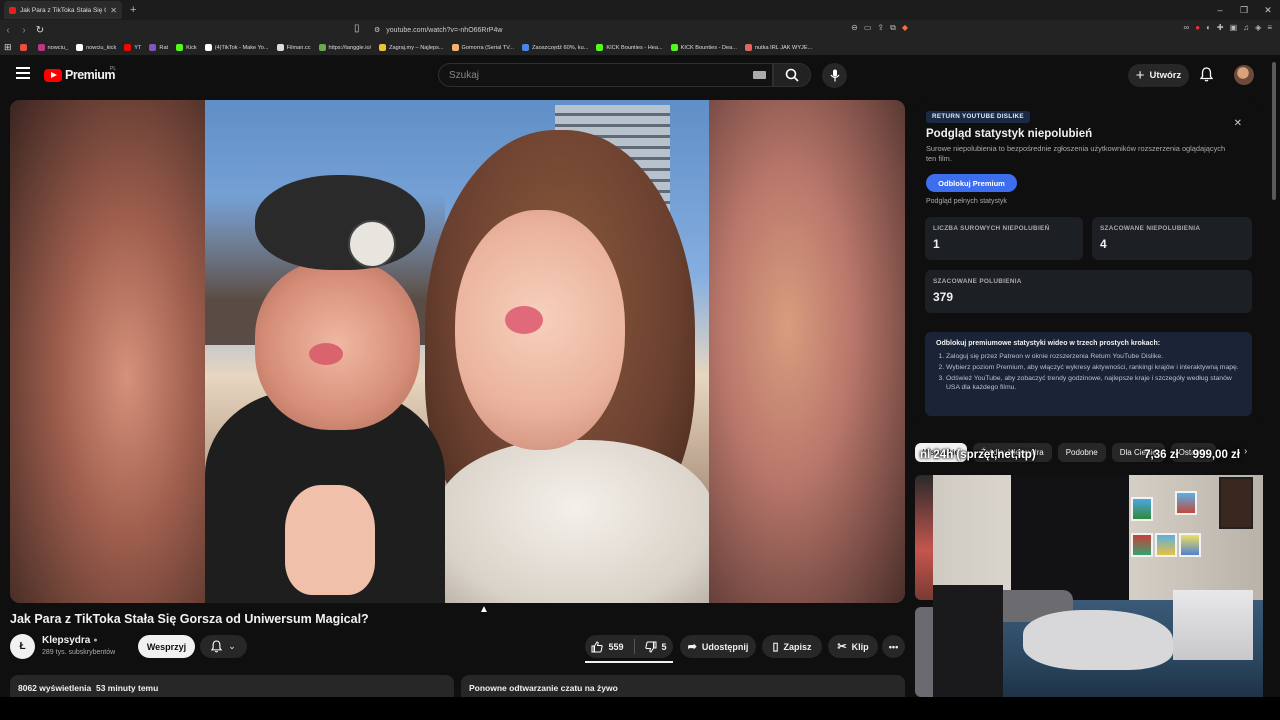 The image size is (1280, 720). What do you see at coordinates (166, 646) in the screenshot?
I see `support-button: Wesprzyj` at bounding box center [166, 646].